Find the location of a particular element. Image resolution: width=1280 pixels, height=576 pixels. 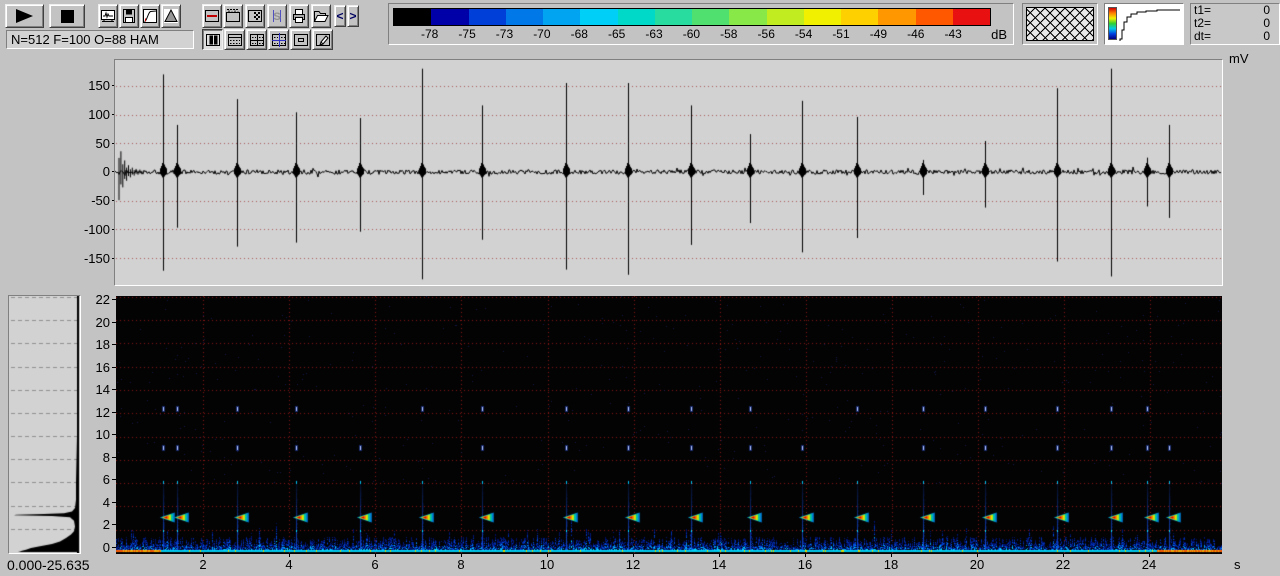

spectrogram-x-tick: 14 is located at coordinates (719, 563).